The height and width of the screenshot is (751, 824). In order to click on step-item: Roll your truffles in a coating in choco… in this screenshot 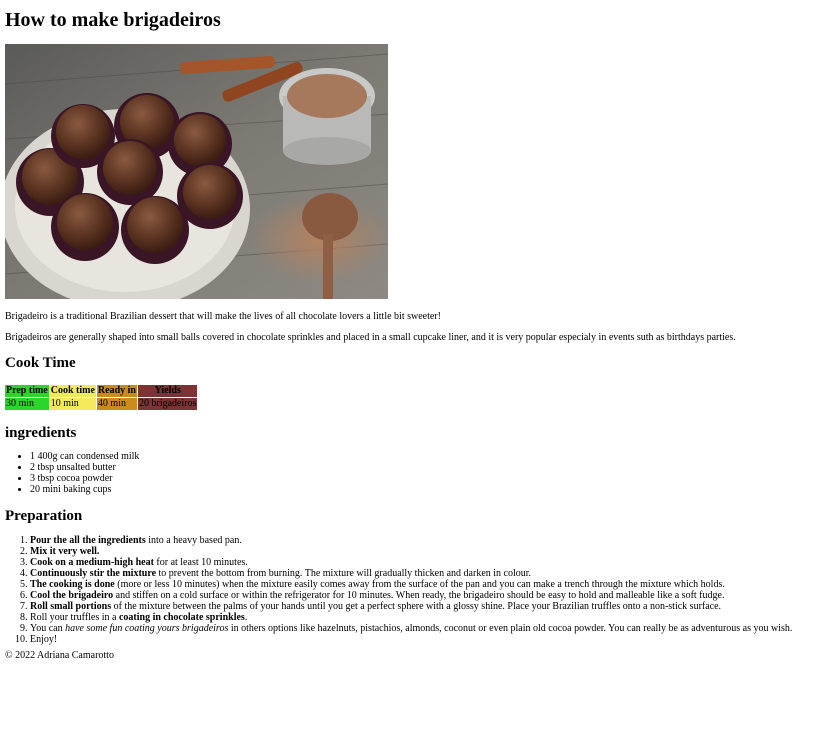, I will do `click(424, 617)`.